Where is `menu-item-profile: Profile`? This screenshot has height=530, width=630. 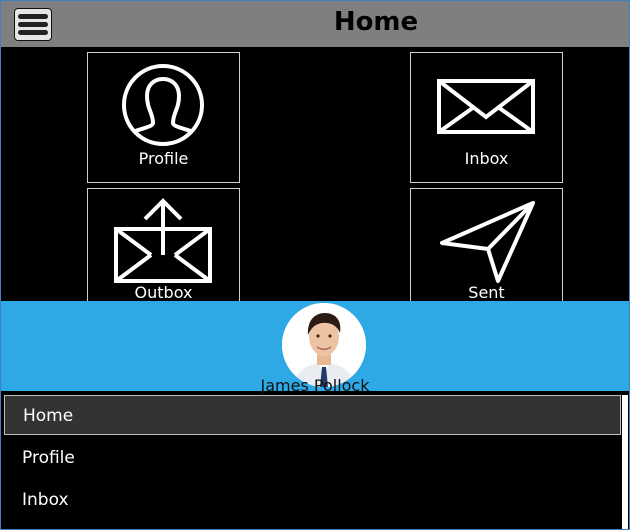
menu-item-profile: Profile is located at coordinates (312, 458).